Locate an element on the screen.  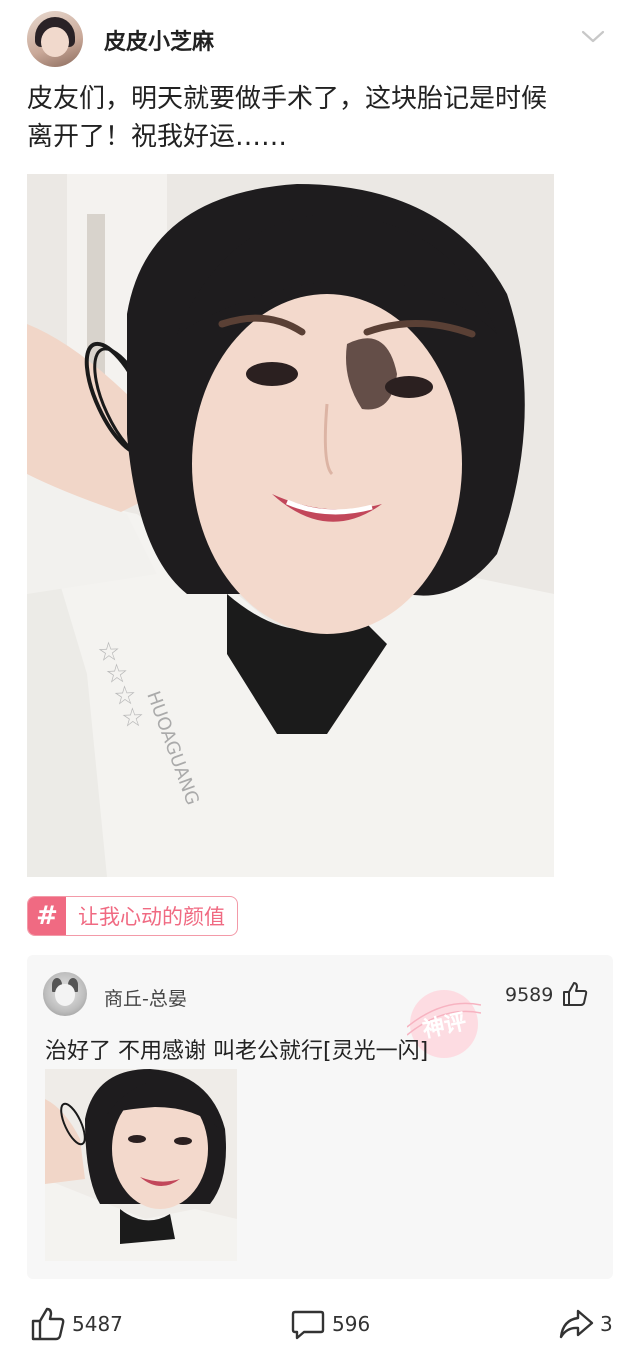
comment-selfie-illustration is located at coordinates (141, 1165).